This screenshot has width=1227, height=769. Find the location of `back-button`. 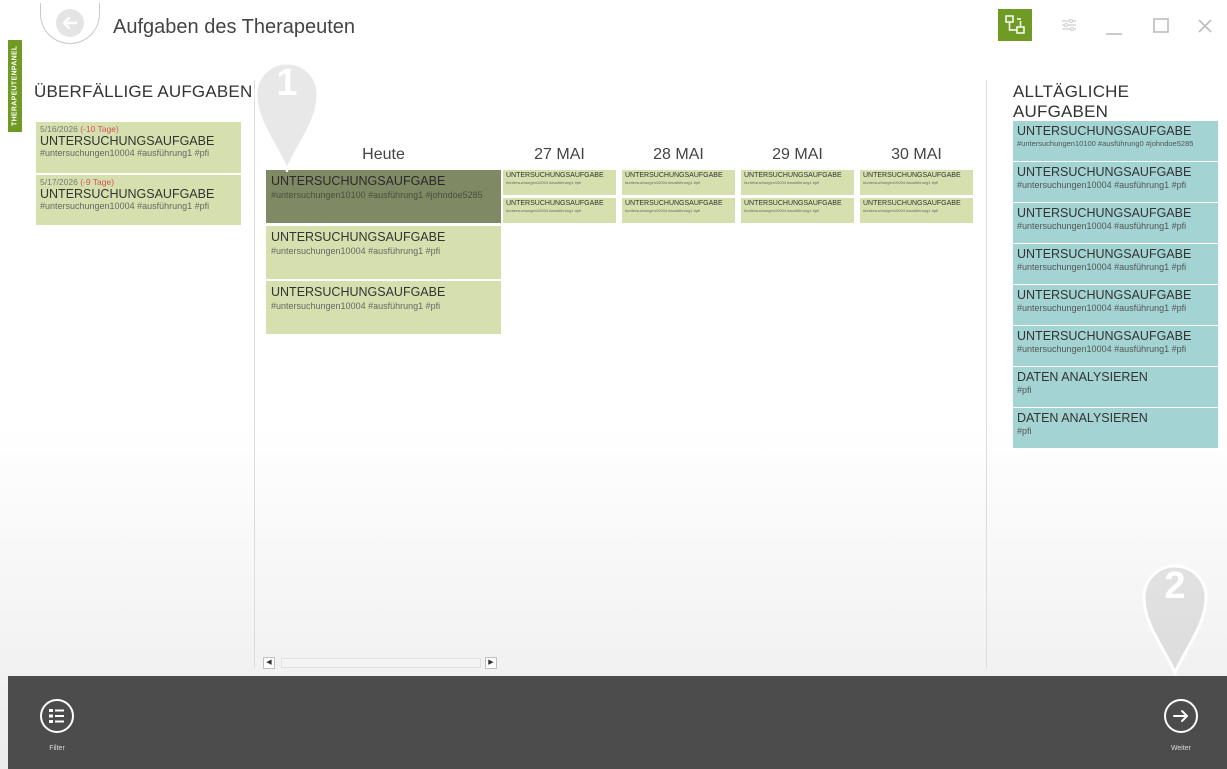

back-button is located at coordinates (70, 23).